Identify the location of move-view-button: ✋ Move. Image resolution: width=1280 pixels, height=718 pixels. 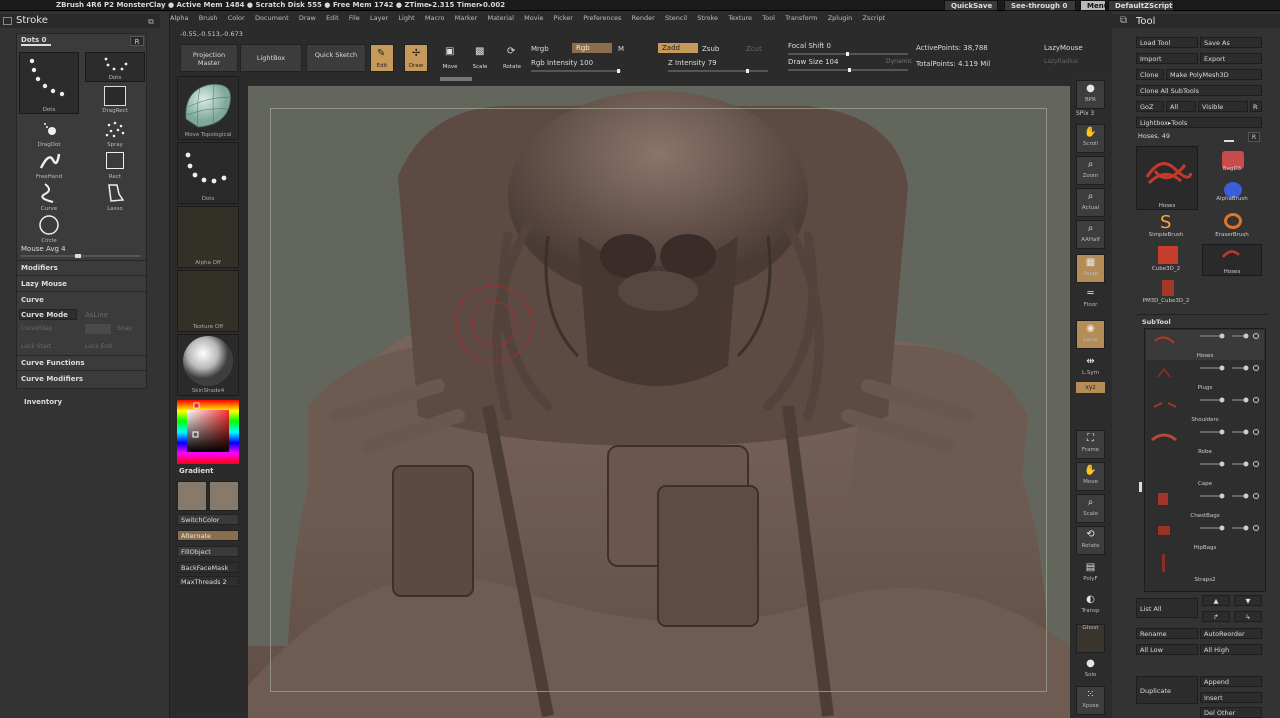
(1090, 476).